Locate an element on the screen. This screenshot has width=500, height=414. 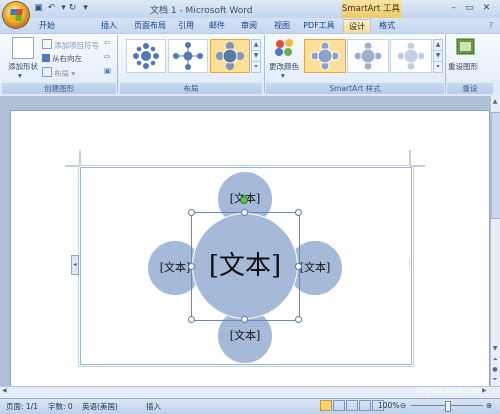
zoom-in-icon: ⊕ is located at coordinates (489, 405).